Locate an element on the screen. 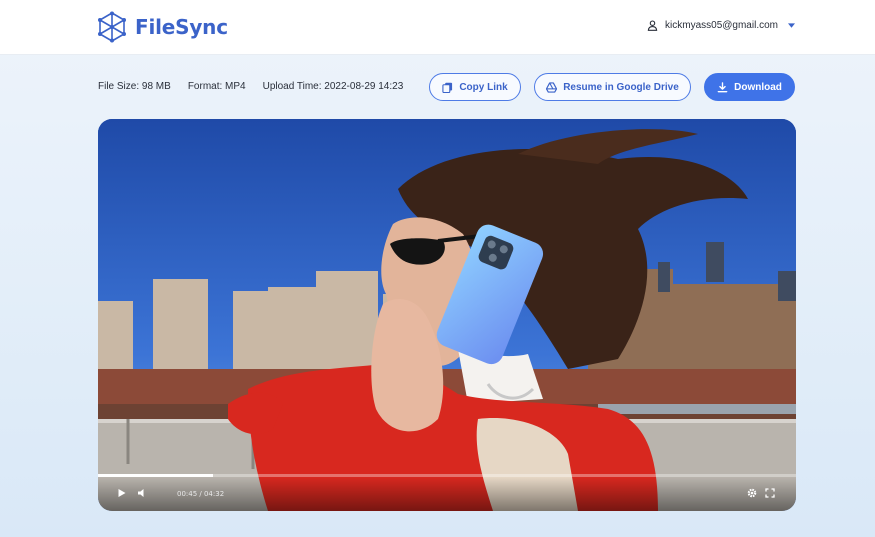  time-display: 00:45 / 04:32 is located at coordinates (201, 494).